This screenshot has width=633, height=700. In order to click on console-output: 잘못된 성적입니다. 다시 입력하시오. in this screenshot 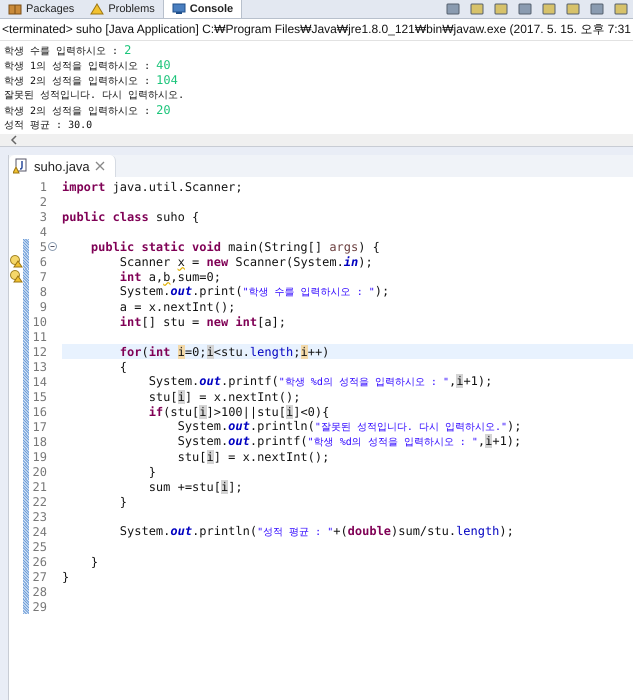, I will do `click(94, 95)`.